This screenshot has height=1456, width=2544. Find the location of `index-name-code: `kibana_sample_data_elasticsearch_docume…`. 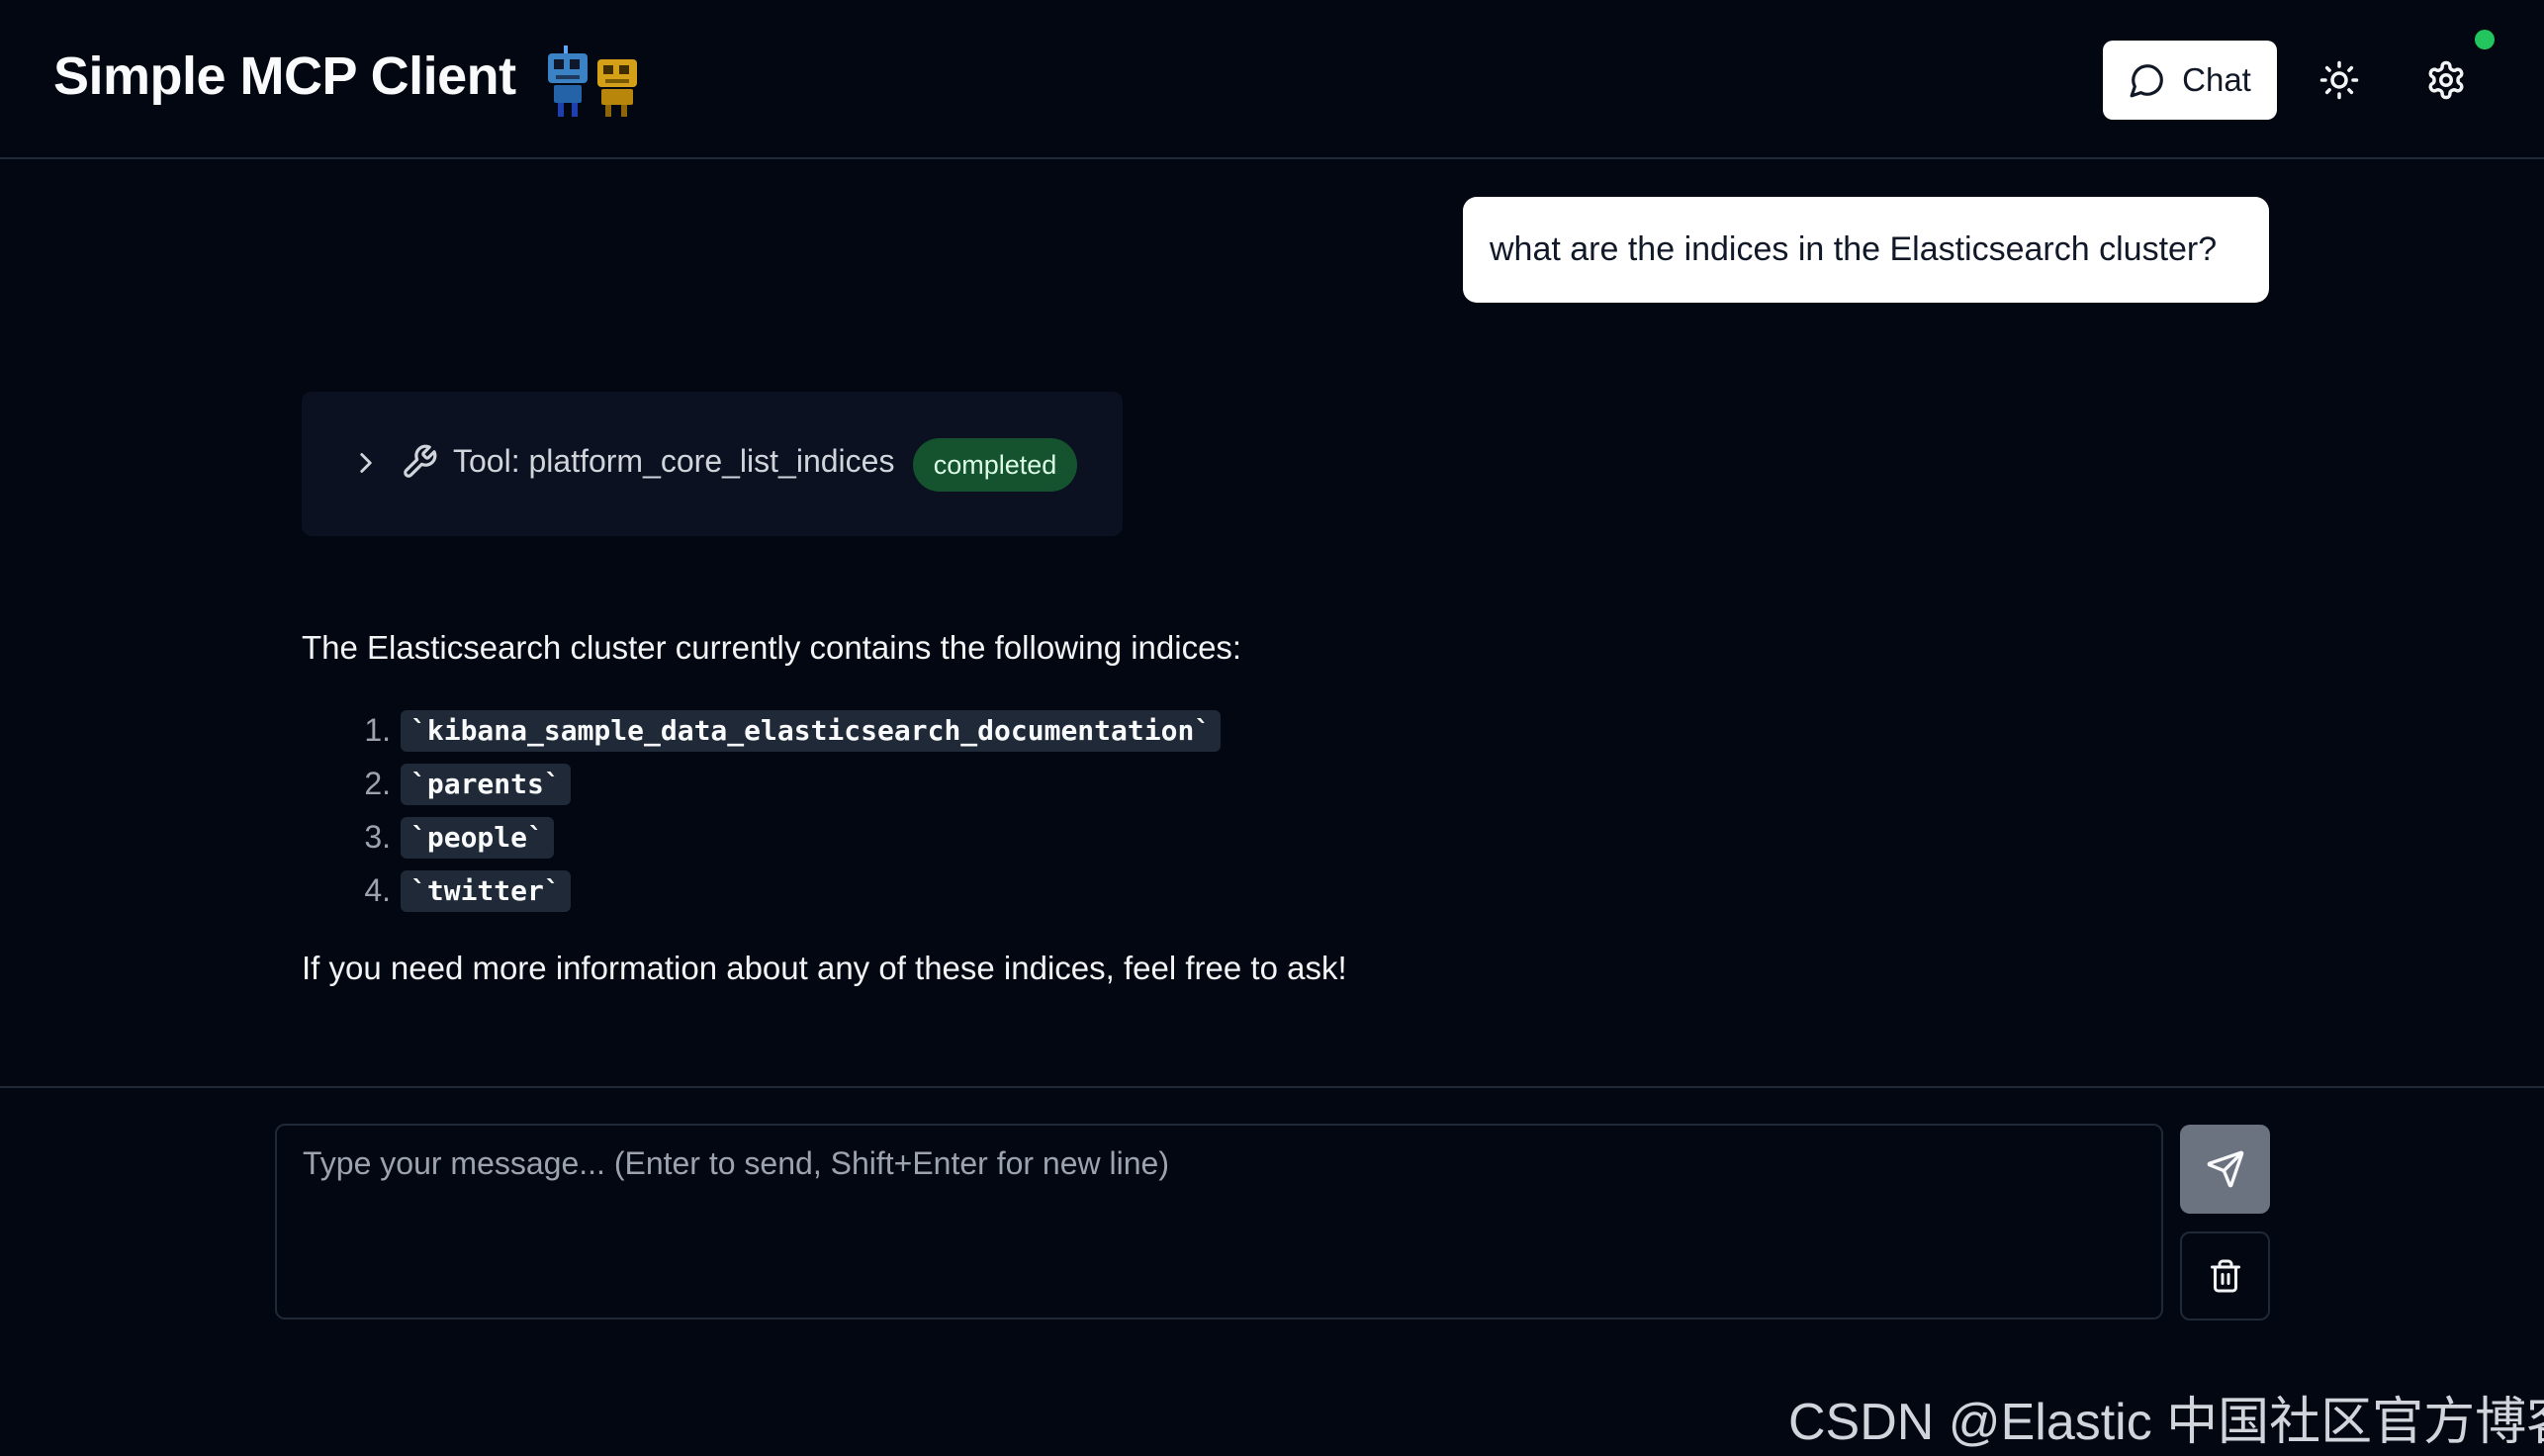

index-name-code: `kibana_sample_data_elasticsearch_docume… is located at coordinates (811, 731).